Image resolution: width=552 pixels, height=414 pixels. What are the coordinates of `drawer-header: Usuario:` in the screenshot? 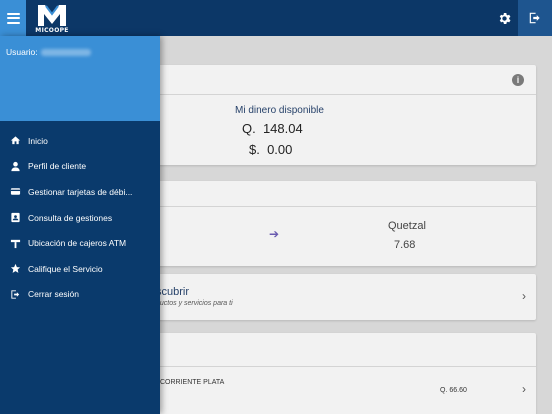 It's located at (80, 78).